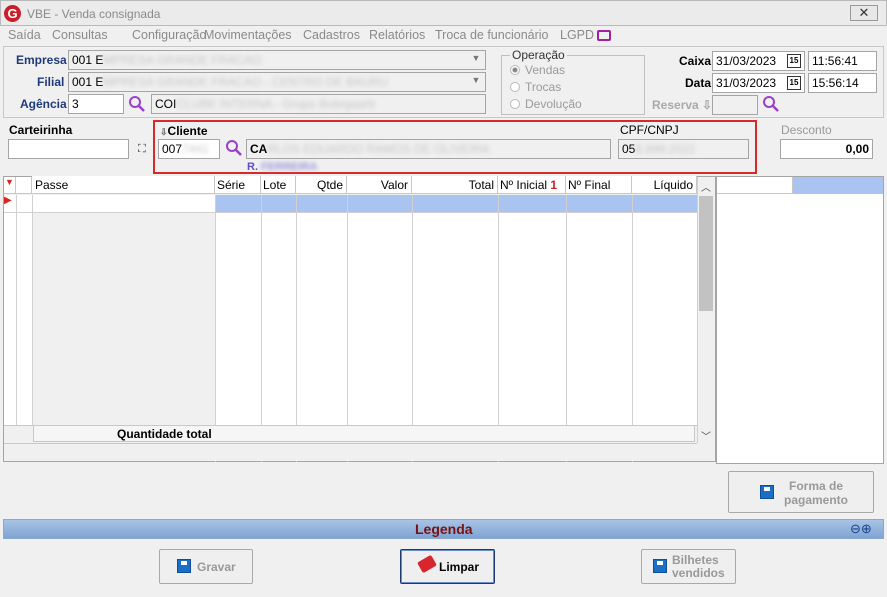 This screenshot has width=887, height=597. What do you see at coordinates (577, 35) in the screenshot?
I see `menu-lgpd: LGPD` at bounding box center [577, 35].